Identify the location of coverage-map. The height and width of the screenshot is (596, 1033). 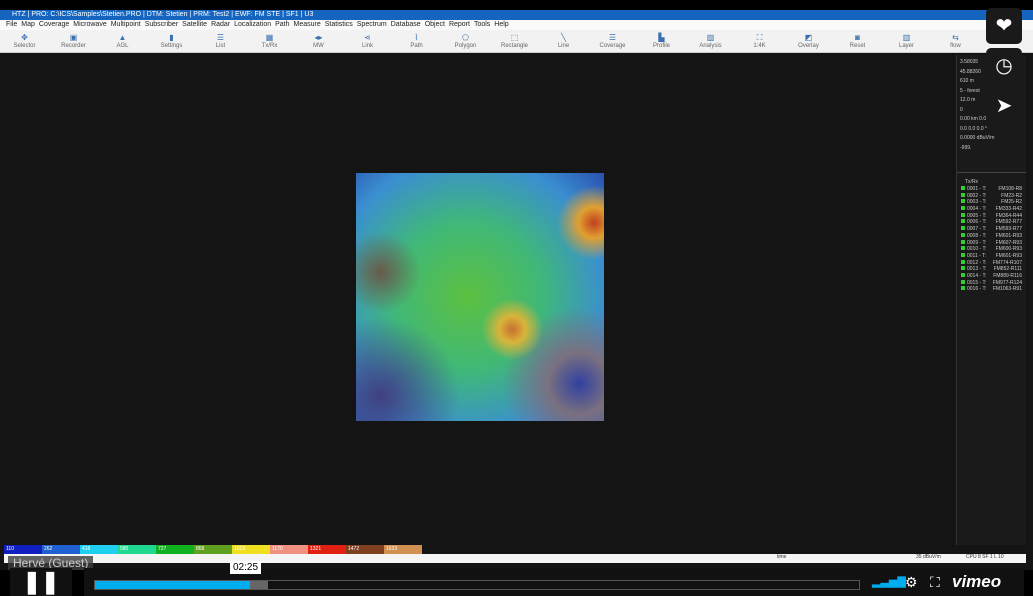
(480, 297).